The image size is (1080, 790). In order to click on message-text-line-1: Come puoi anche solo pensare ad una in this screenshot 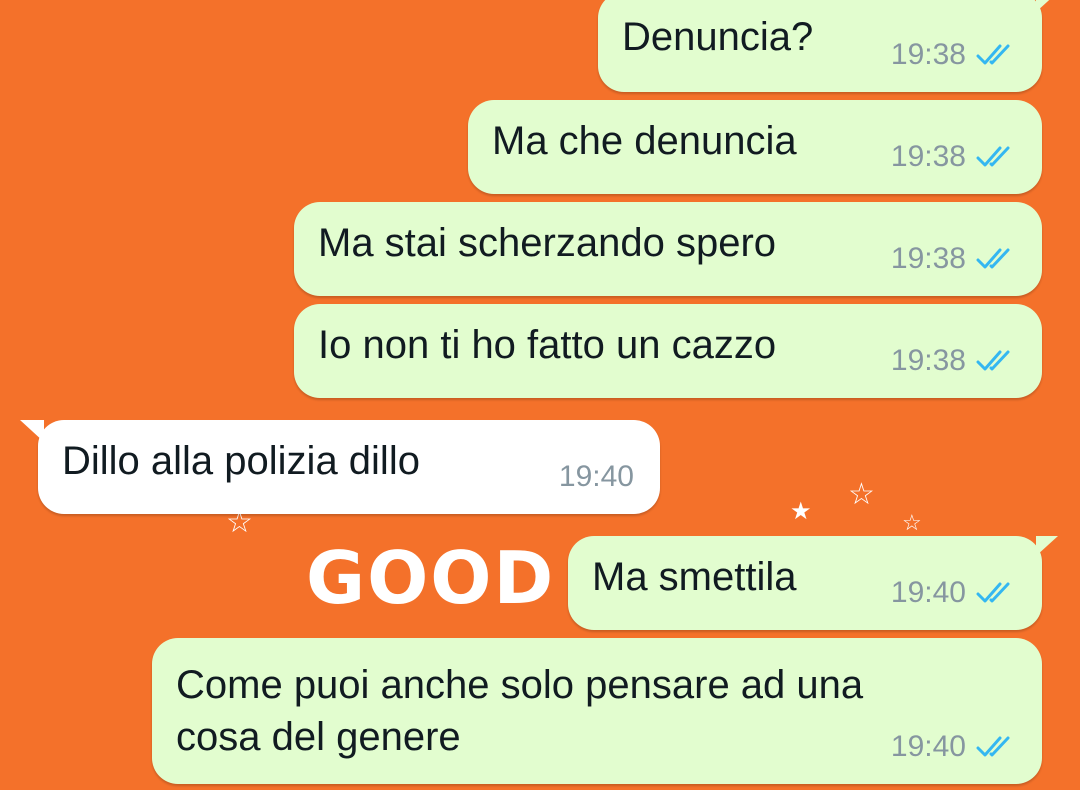, I will do `click(520, 685)`.